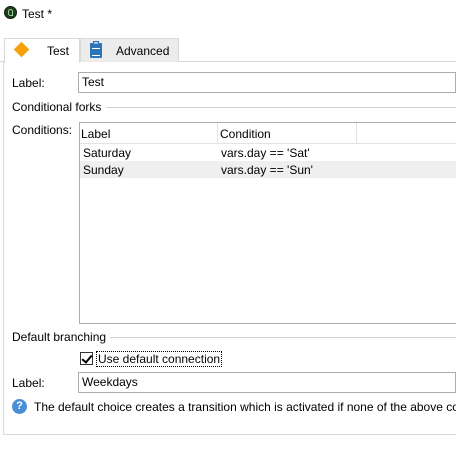 The image size is (456, 455). I want to click on row-label-cell: Sunday, so click(103, 170).